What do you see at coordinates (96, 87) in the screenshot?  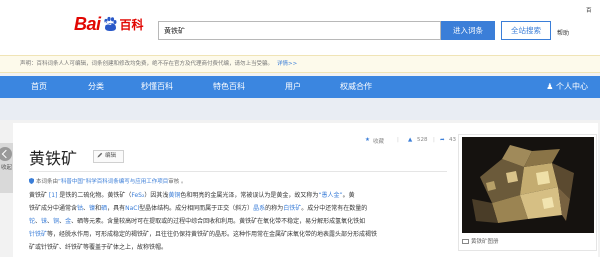 I see `nav-item-category: 分类` at bounding box center [96, 87].